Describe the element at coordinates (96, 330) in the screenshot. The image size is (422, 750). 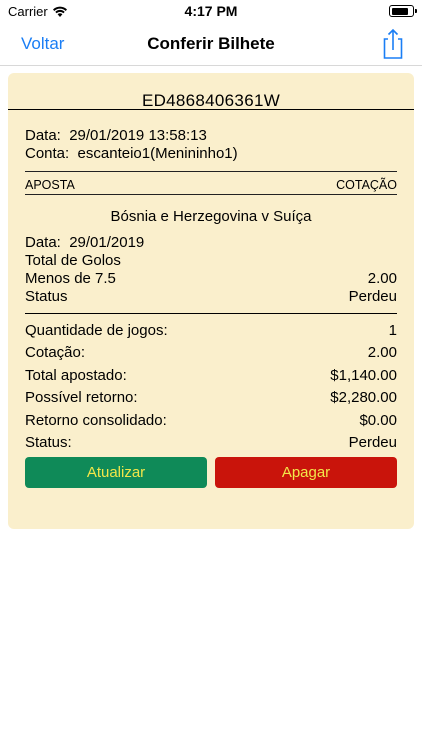
I see `games-label: Quantidade de jogos:` at that location.